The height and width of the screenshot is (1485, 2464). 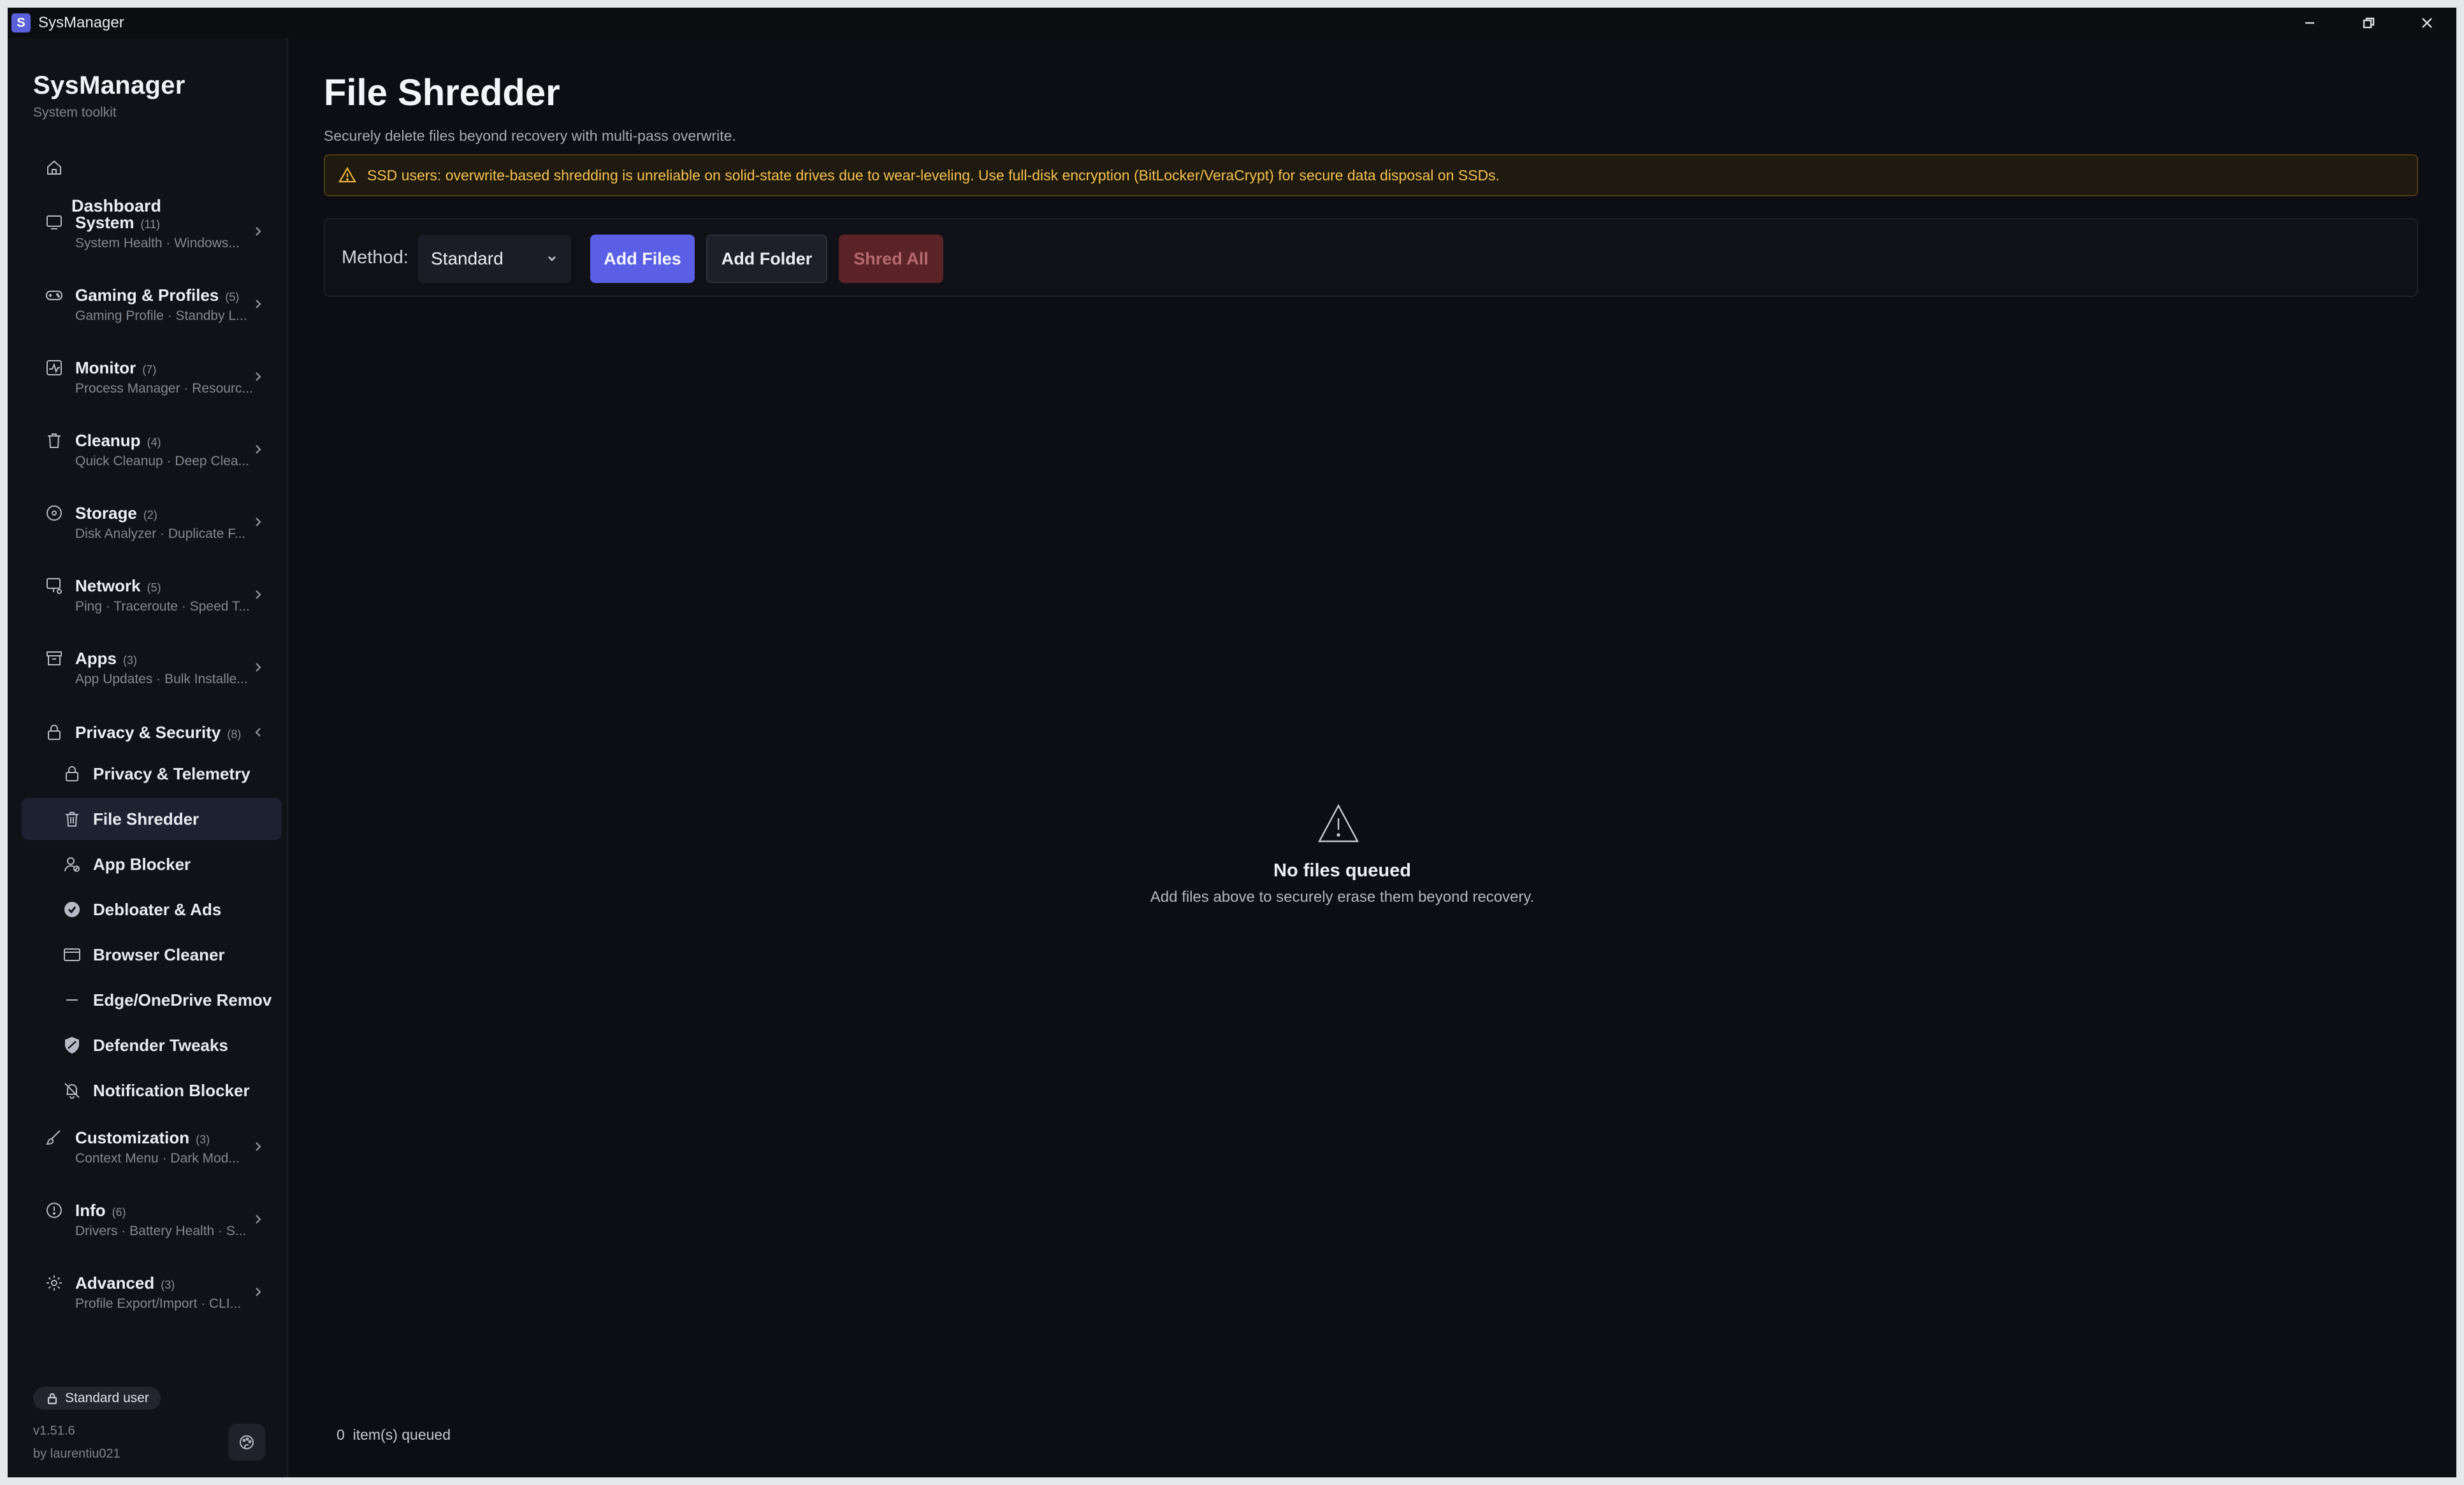 I want to click on nav-group-count: (6), so click(x=119, y=1212).